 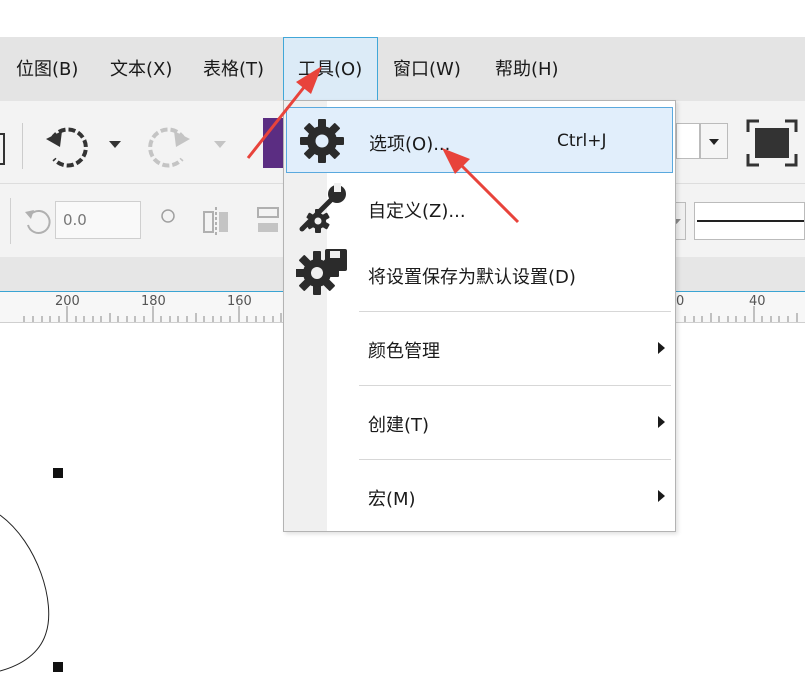 I want to click on menu-item-save-default-settings: 将设置保存为默认设置(D), so click(x=479, y=274).